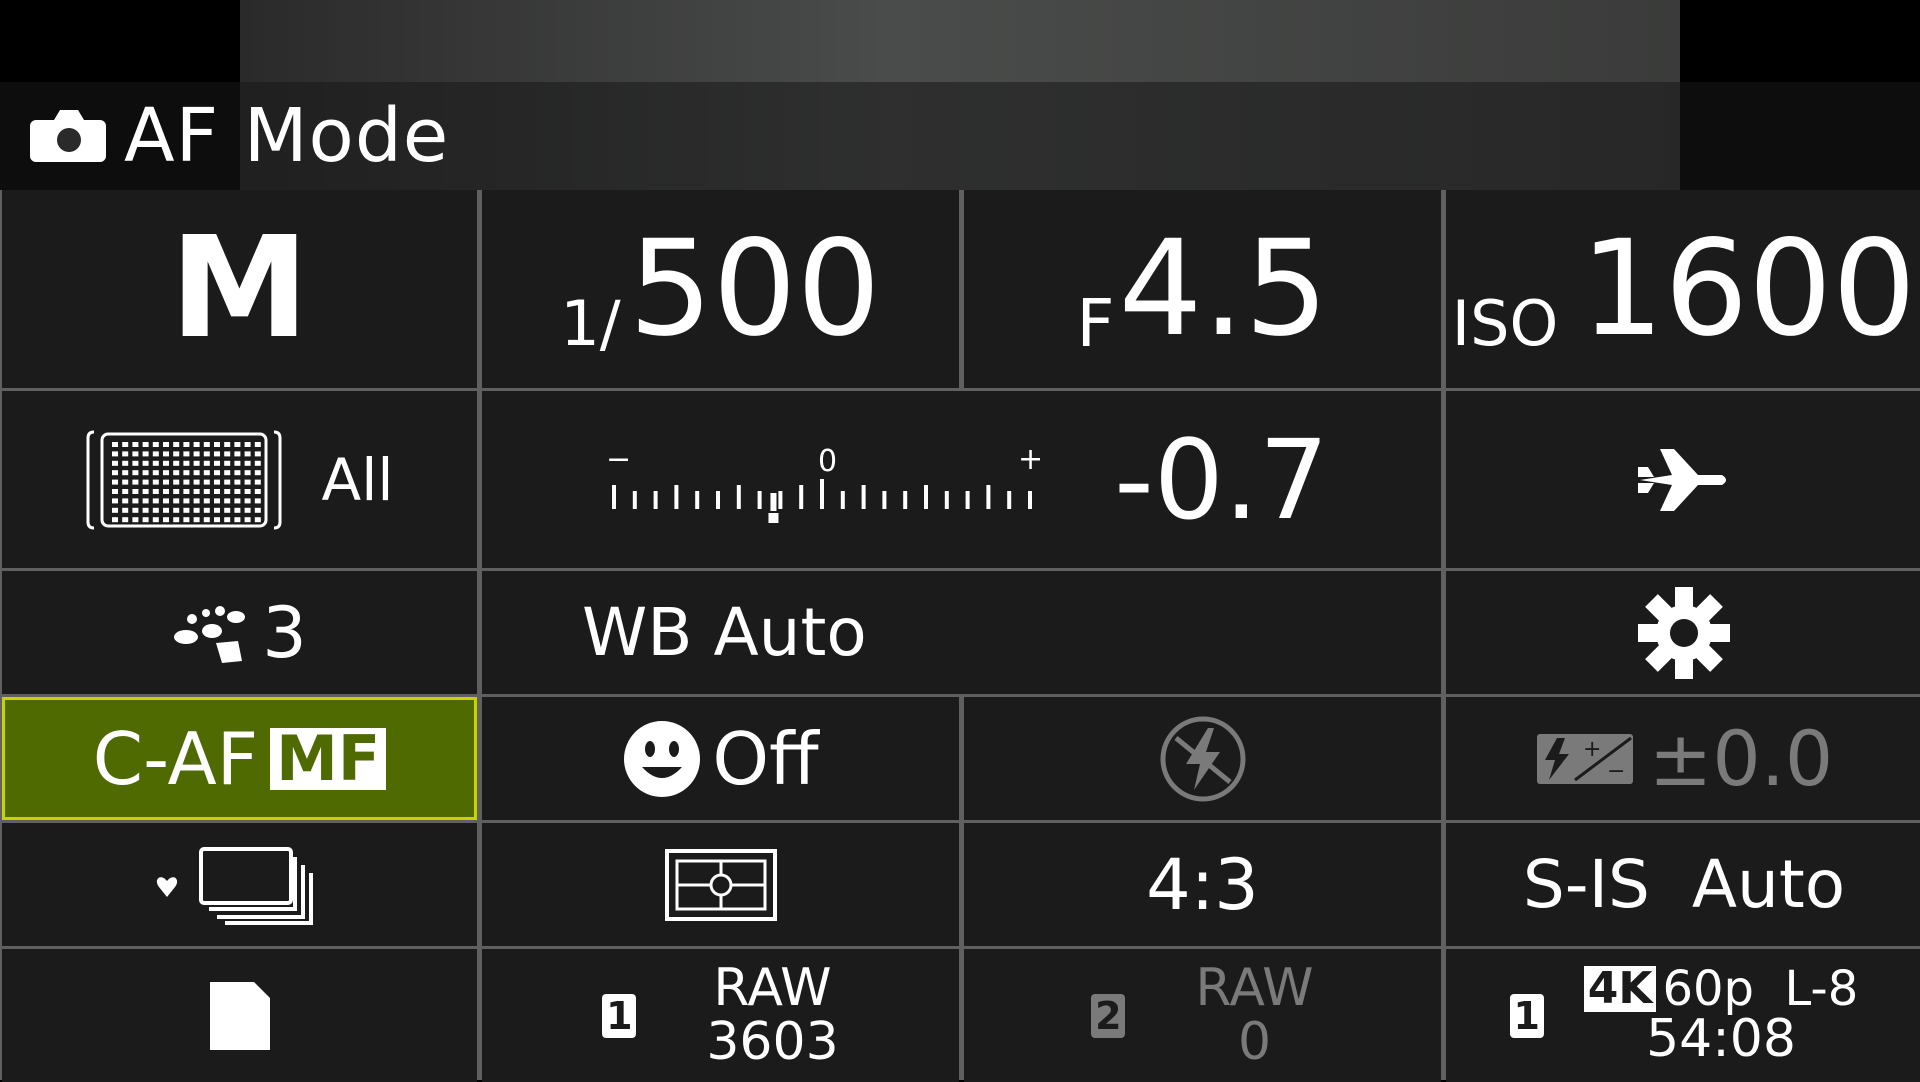 This screenshot has height=1082, width=1920. I want to click on focus-mode: C-AF MF, so click(239, 758).